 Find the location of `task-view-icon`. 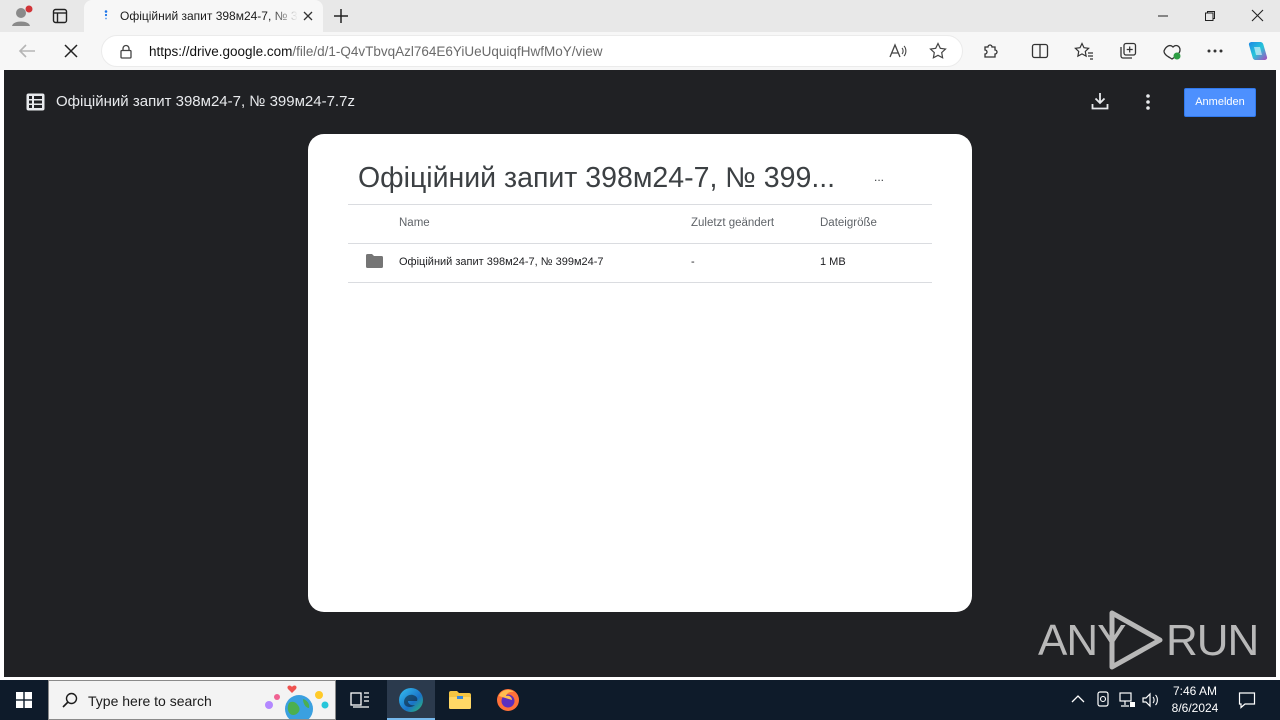

task-view-icon is located at coordinates (360, 700).